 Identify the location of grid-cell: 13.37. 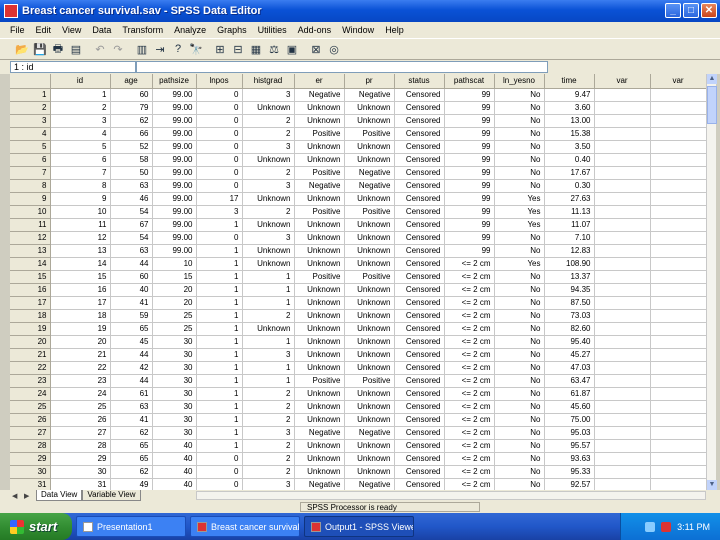
(569, 277).